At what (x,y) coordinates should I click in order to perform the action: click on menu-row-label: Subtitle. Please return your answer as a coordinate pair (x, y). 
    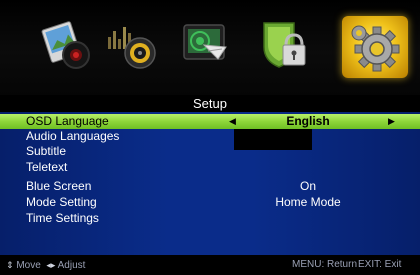
    Looking at the image, I should click on (46, 151).